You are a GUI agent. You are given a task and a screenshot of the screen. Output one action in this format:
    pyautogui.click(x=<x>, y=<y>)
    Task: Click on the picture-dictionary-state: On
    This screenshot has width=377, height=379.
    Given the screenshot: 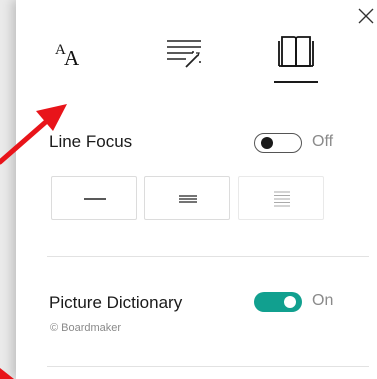 What is the action you would take?
    pyautogui.click(x=323, y=300)
    